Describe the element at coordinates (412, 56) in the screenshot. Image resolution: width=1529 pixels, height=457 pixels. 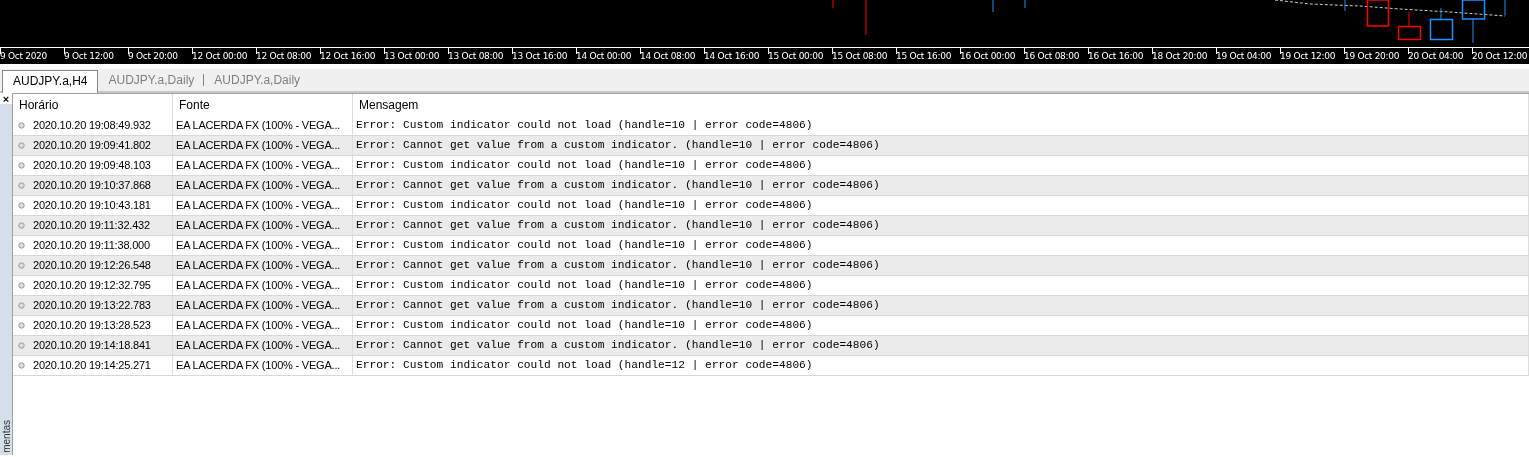
I see `time-axis-label: 13 Oct 00:00` at that location.